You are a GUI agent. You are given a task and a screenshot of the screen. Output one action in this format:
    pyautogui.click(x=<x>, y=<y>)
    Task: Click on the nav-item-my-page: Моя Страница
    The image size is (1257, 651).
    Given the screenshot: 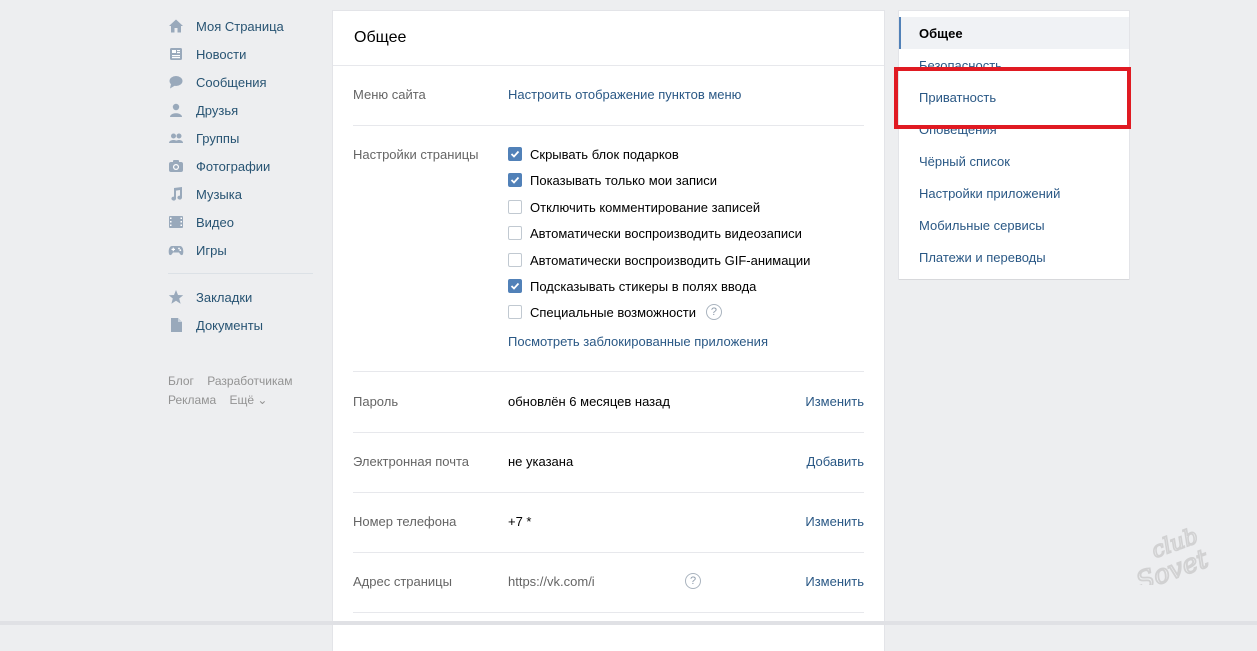 What is the action you would take?
    pyautogui.click(x=240, y=26)
    